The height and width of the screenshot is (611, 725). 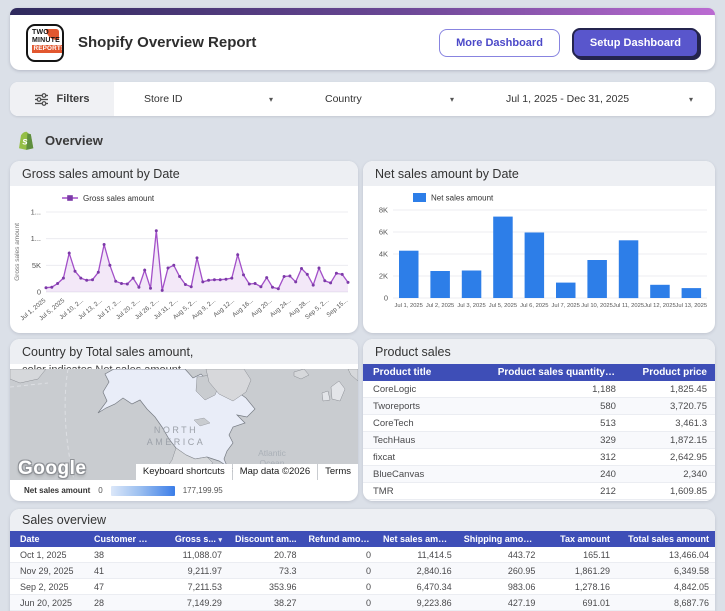 I want to click on header-gradient-bar, so click(x=362, y=11).